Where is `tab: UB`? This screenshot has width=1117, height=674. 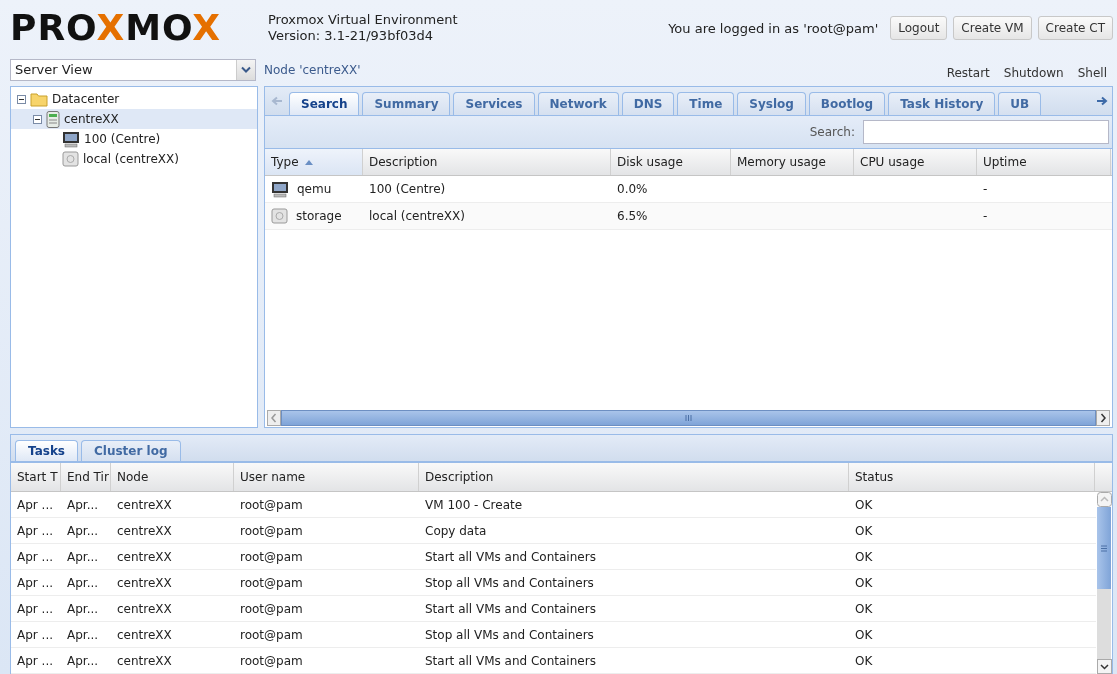
tab: UB is located at coordinates (1020, 103).